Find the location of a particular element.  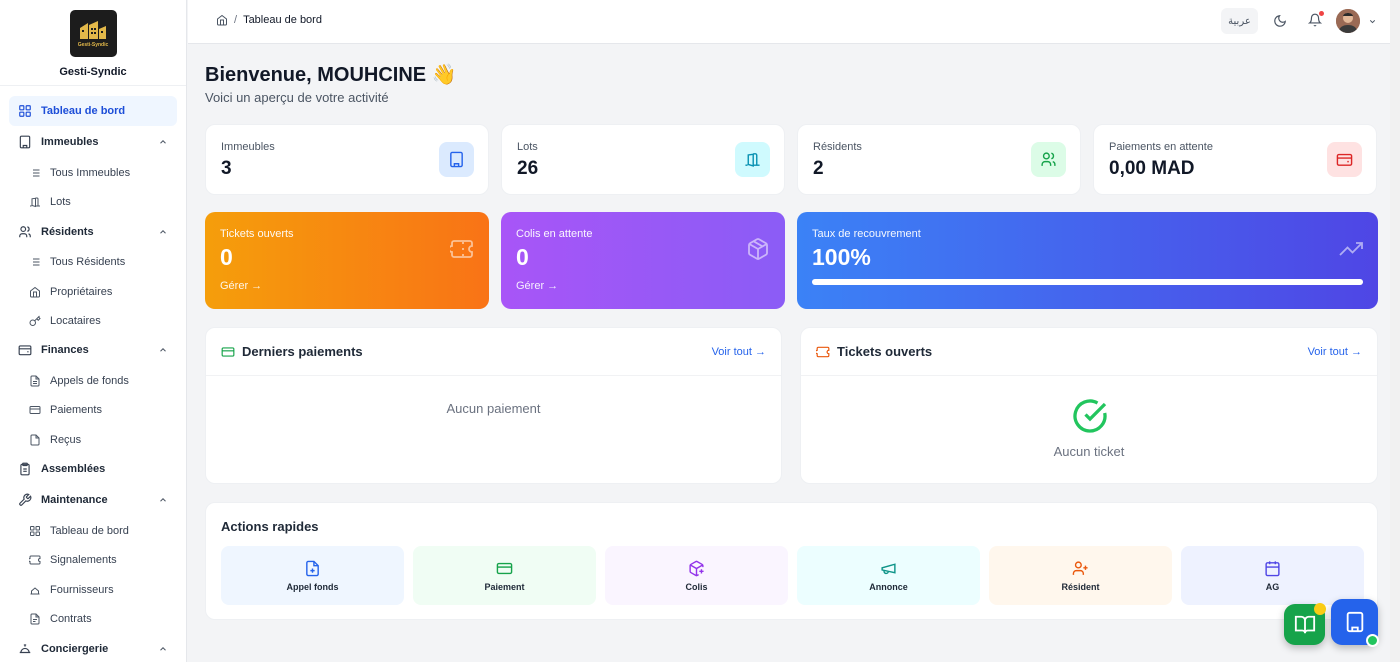

quick-action-label: Annonce is located at coordinates (888, 586).